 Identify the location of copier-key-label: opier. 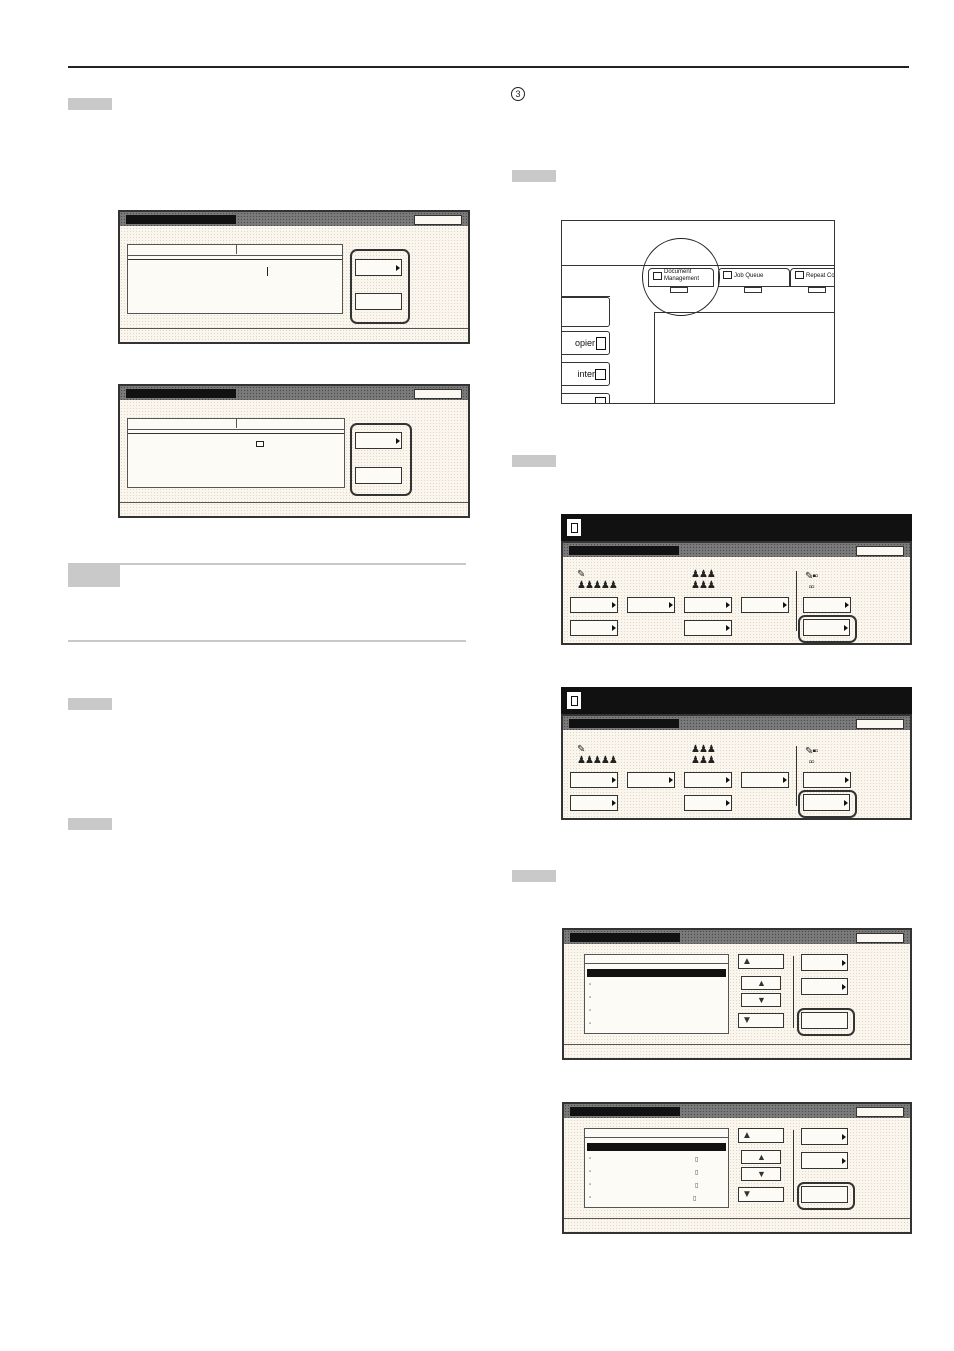
(584, 343).